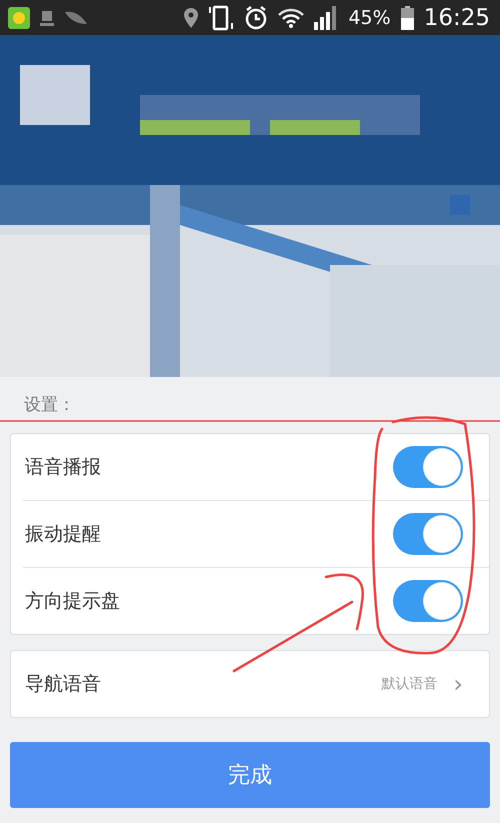 Image resolution: width=500 pixels, height=823 pixels. I want to click on setting-label: 导航语音, so click(63, 684).